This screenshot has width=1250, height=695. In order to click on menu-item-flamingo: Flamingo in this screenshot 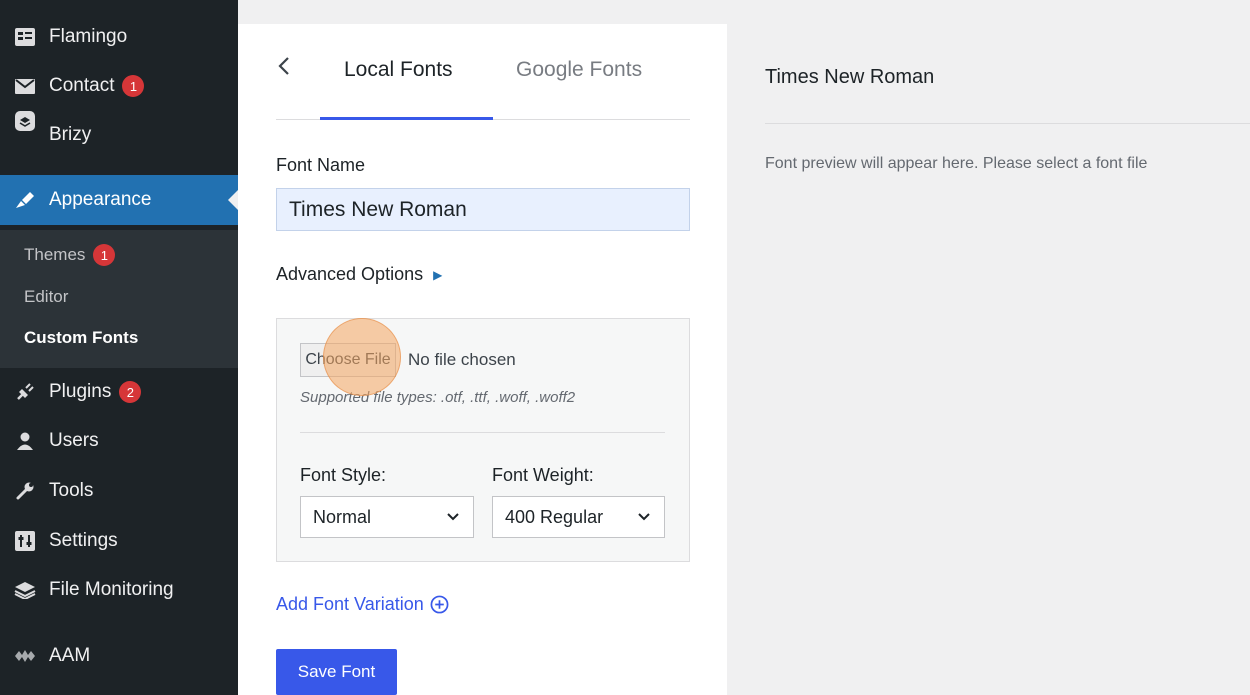, I will do `click(119, 37)`.